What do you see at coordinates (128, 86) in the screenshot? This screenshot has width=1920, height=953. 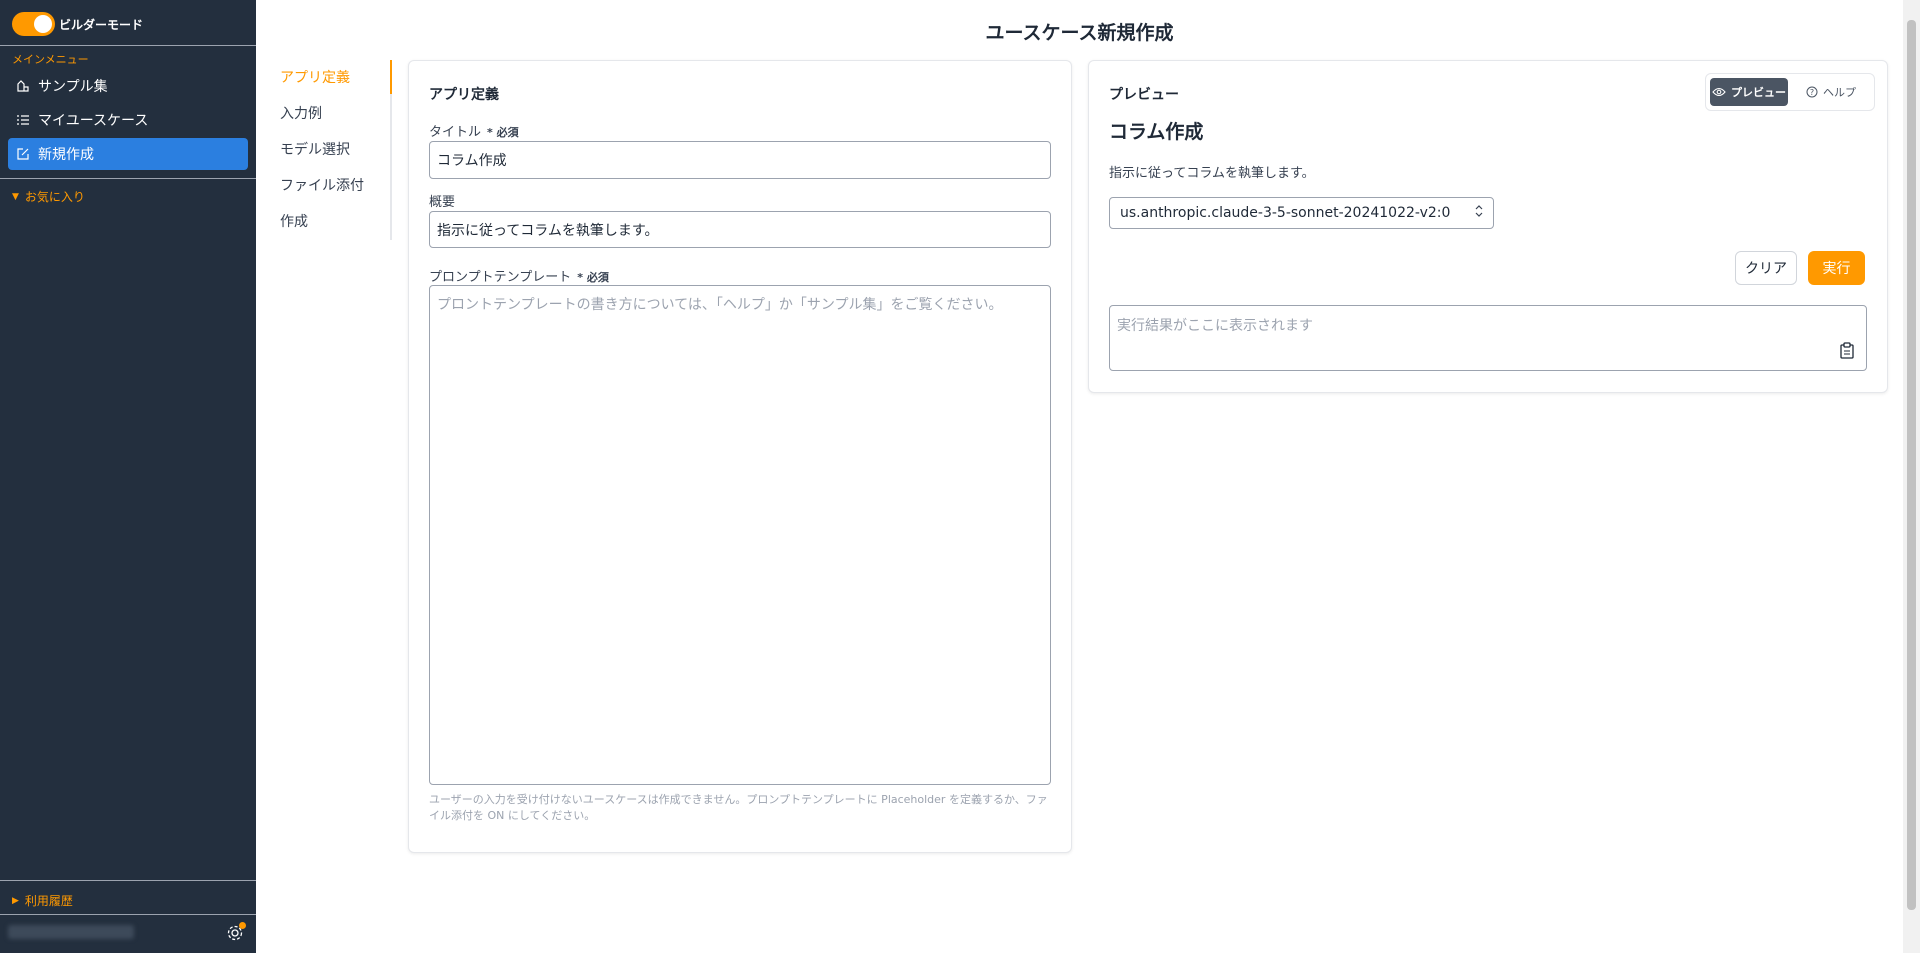 I see `sidebar-item-samples: サンプル集` at bounding box center [128, 86].